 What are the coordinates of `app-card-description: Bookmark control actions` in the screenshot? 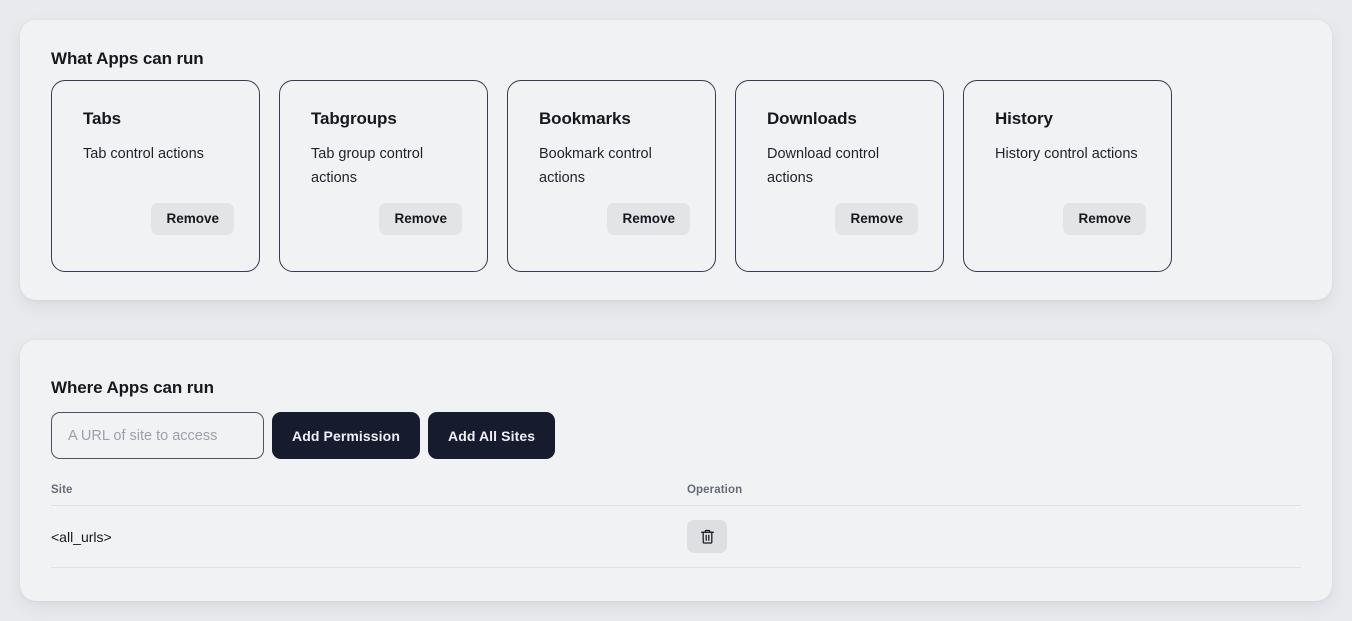 It's located at (595, 166).